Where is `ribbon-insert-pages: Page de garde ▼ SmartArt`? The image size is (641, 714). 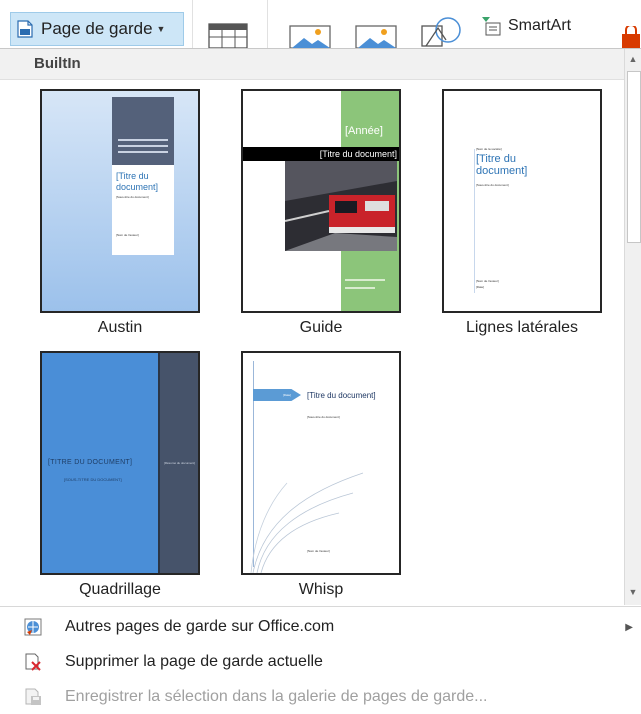 ribbon-insert-pages: Page de garde ▼ SmartArt is located at coordinates (320, 24).